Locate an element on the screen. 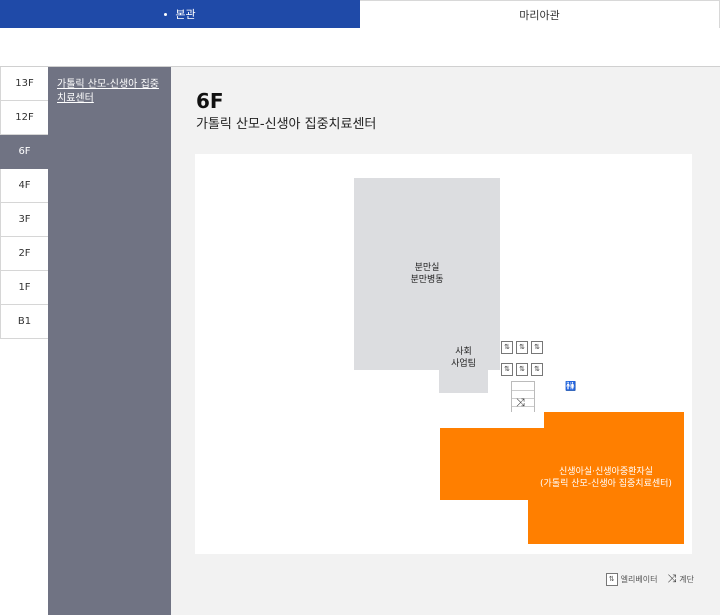 This screenshot has height=615, width=720. floor-item-13f: 13F is located at coordinates (24, 84).